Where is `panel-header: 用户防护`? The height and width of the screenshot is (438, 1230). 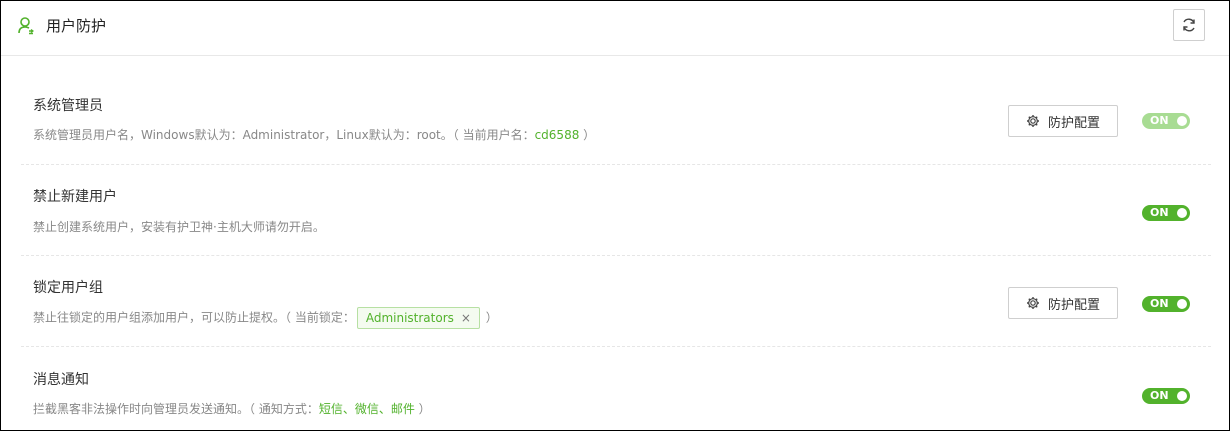 panel-header: 用户防护 is located at coordinates (615, 28).